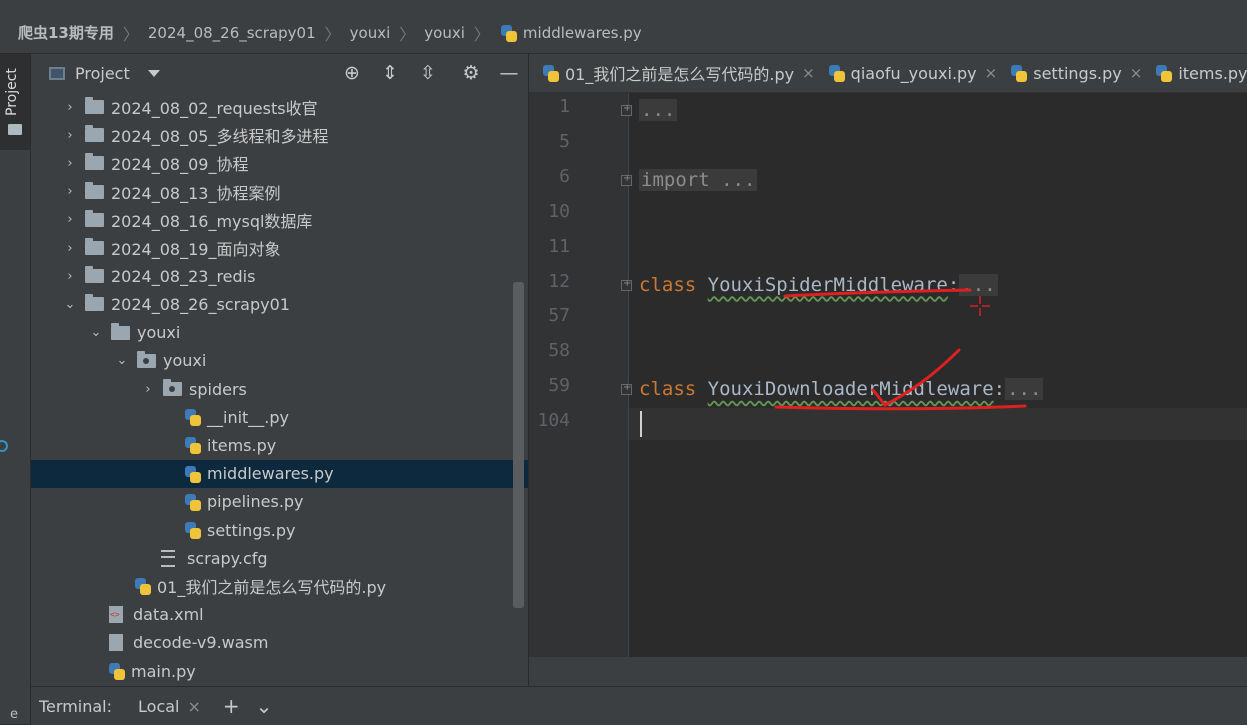  I want to click on tree-item: __init__.py, so click(279, 417).